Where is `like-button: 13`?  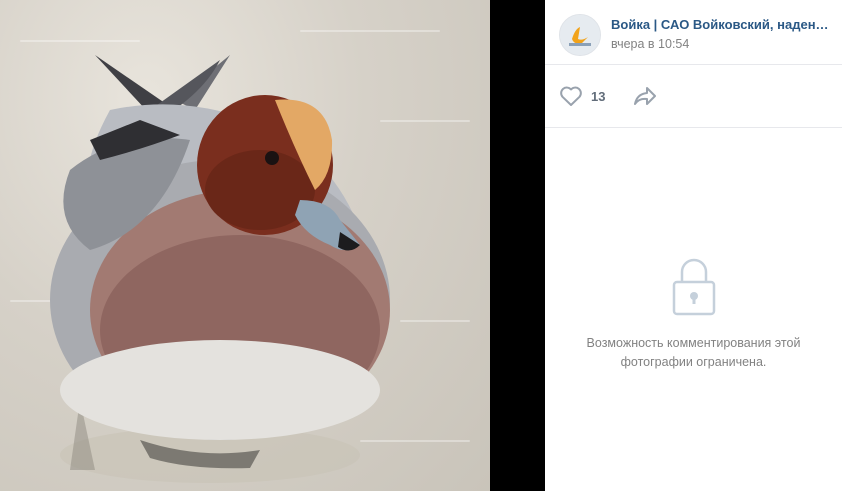
like-button: 13 is located at coordinates (582, 96).